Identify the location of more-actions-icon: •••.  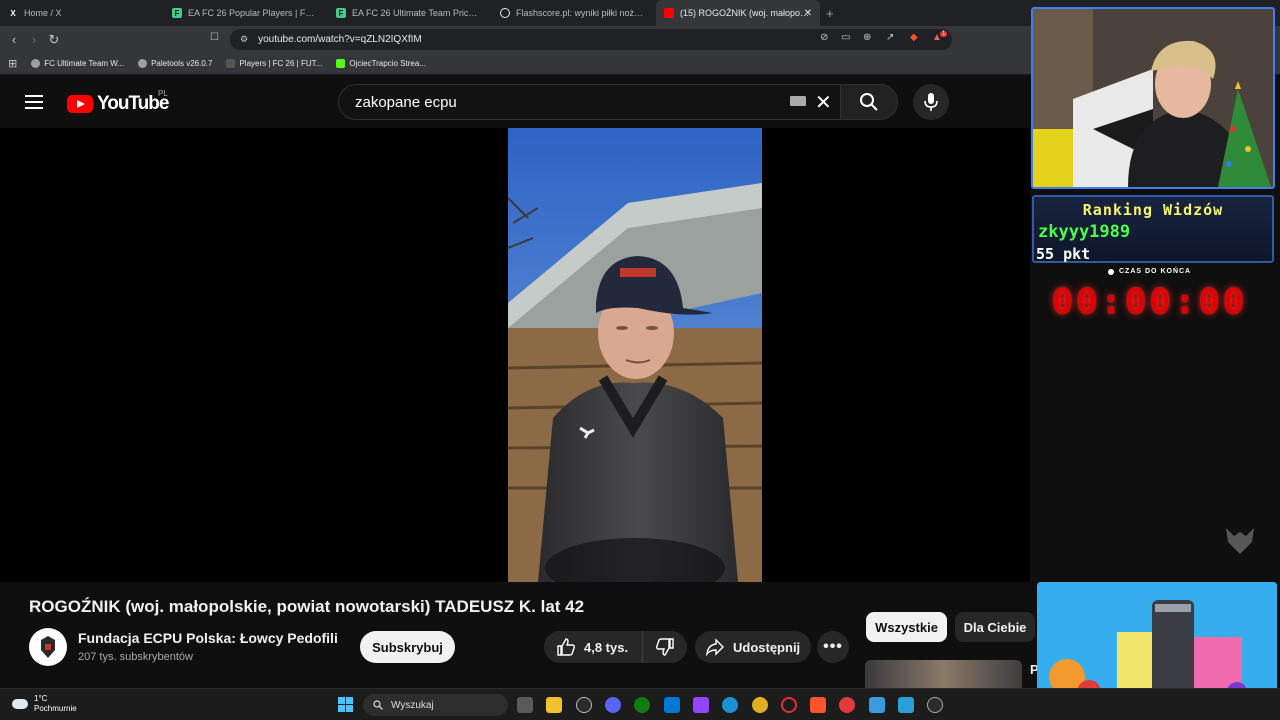
(833, 647).